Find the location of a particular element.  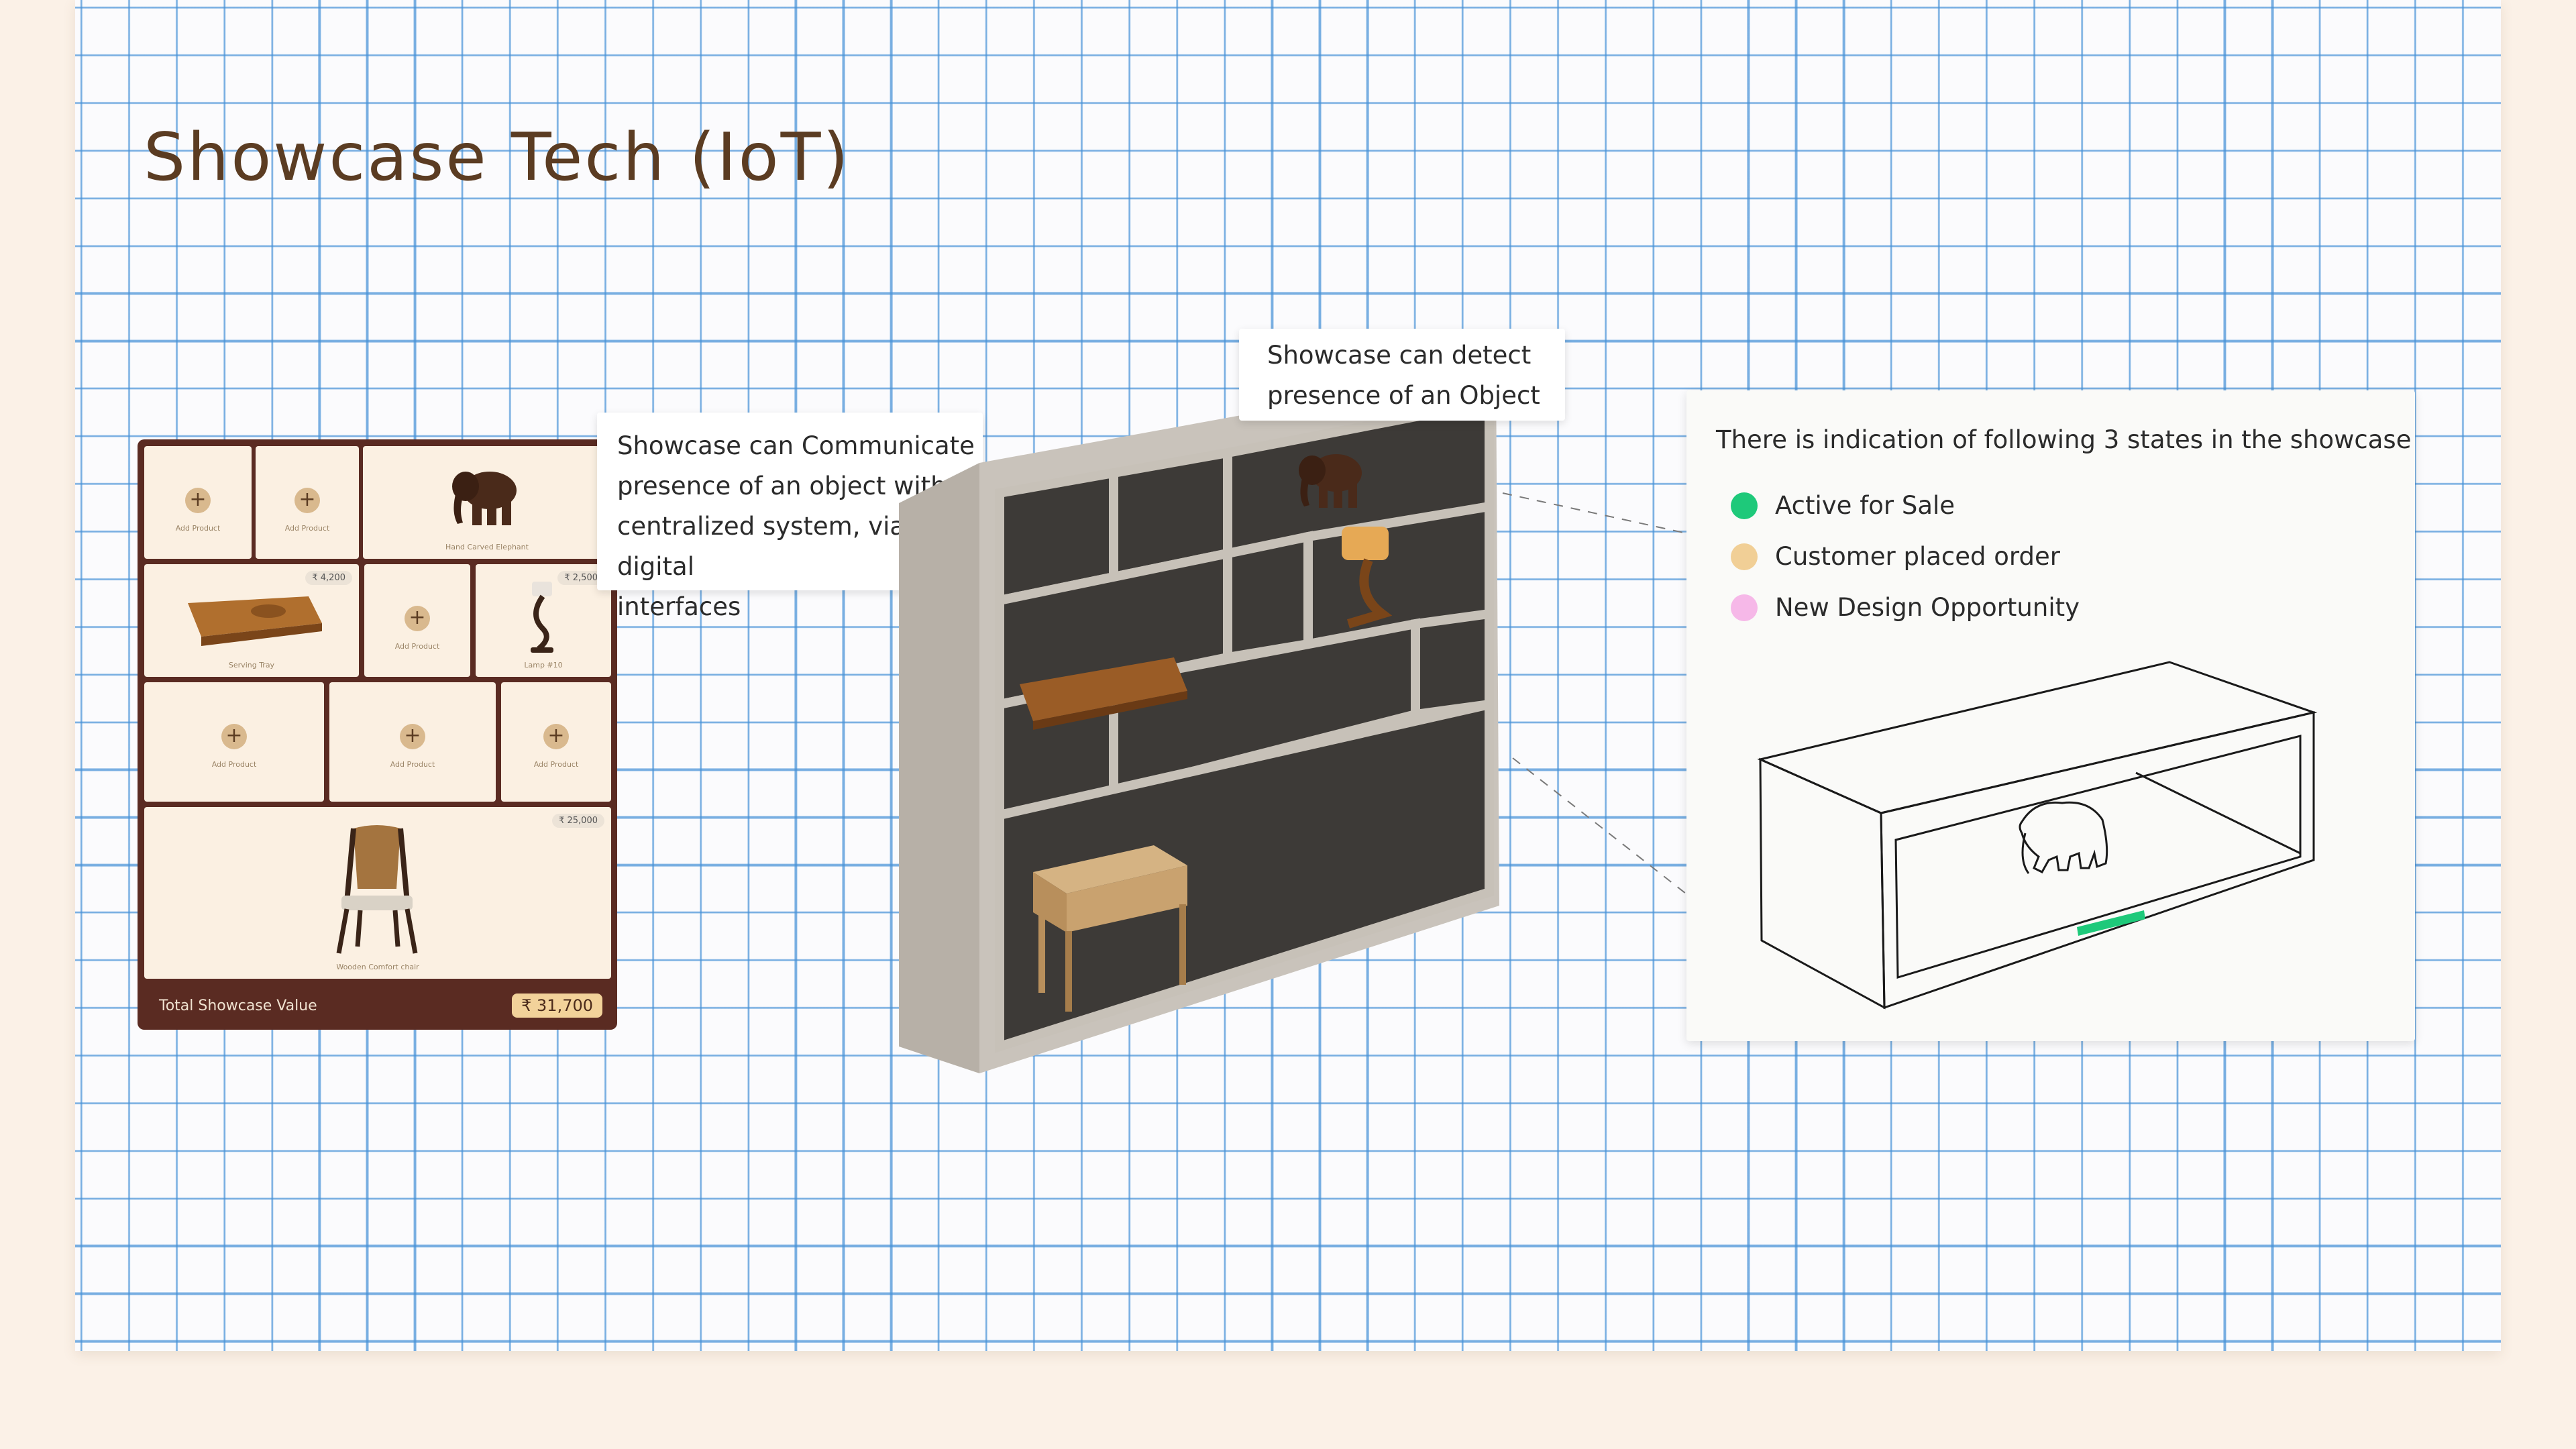

product-card-chair: ₹ 25,000 Wooden Comfort chair is located at coordinates (377, 893).